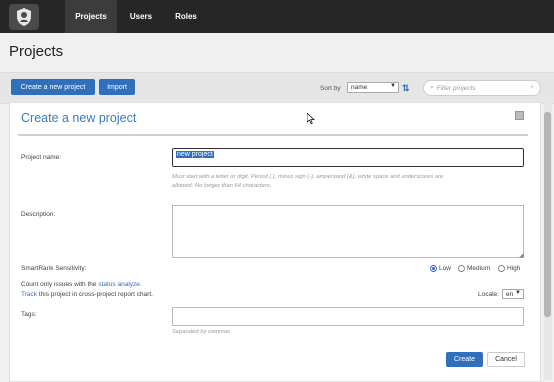 Image resolution: width=554 pixels, height=382 pixels. I want to click on project-name-label: Project name:, so click(41, 157).